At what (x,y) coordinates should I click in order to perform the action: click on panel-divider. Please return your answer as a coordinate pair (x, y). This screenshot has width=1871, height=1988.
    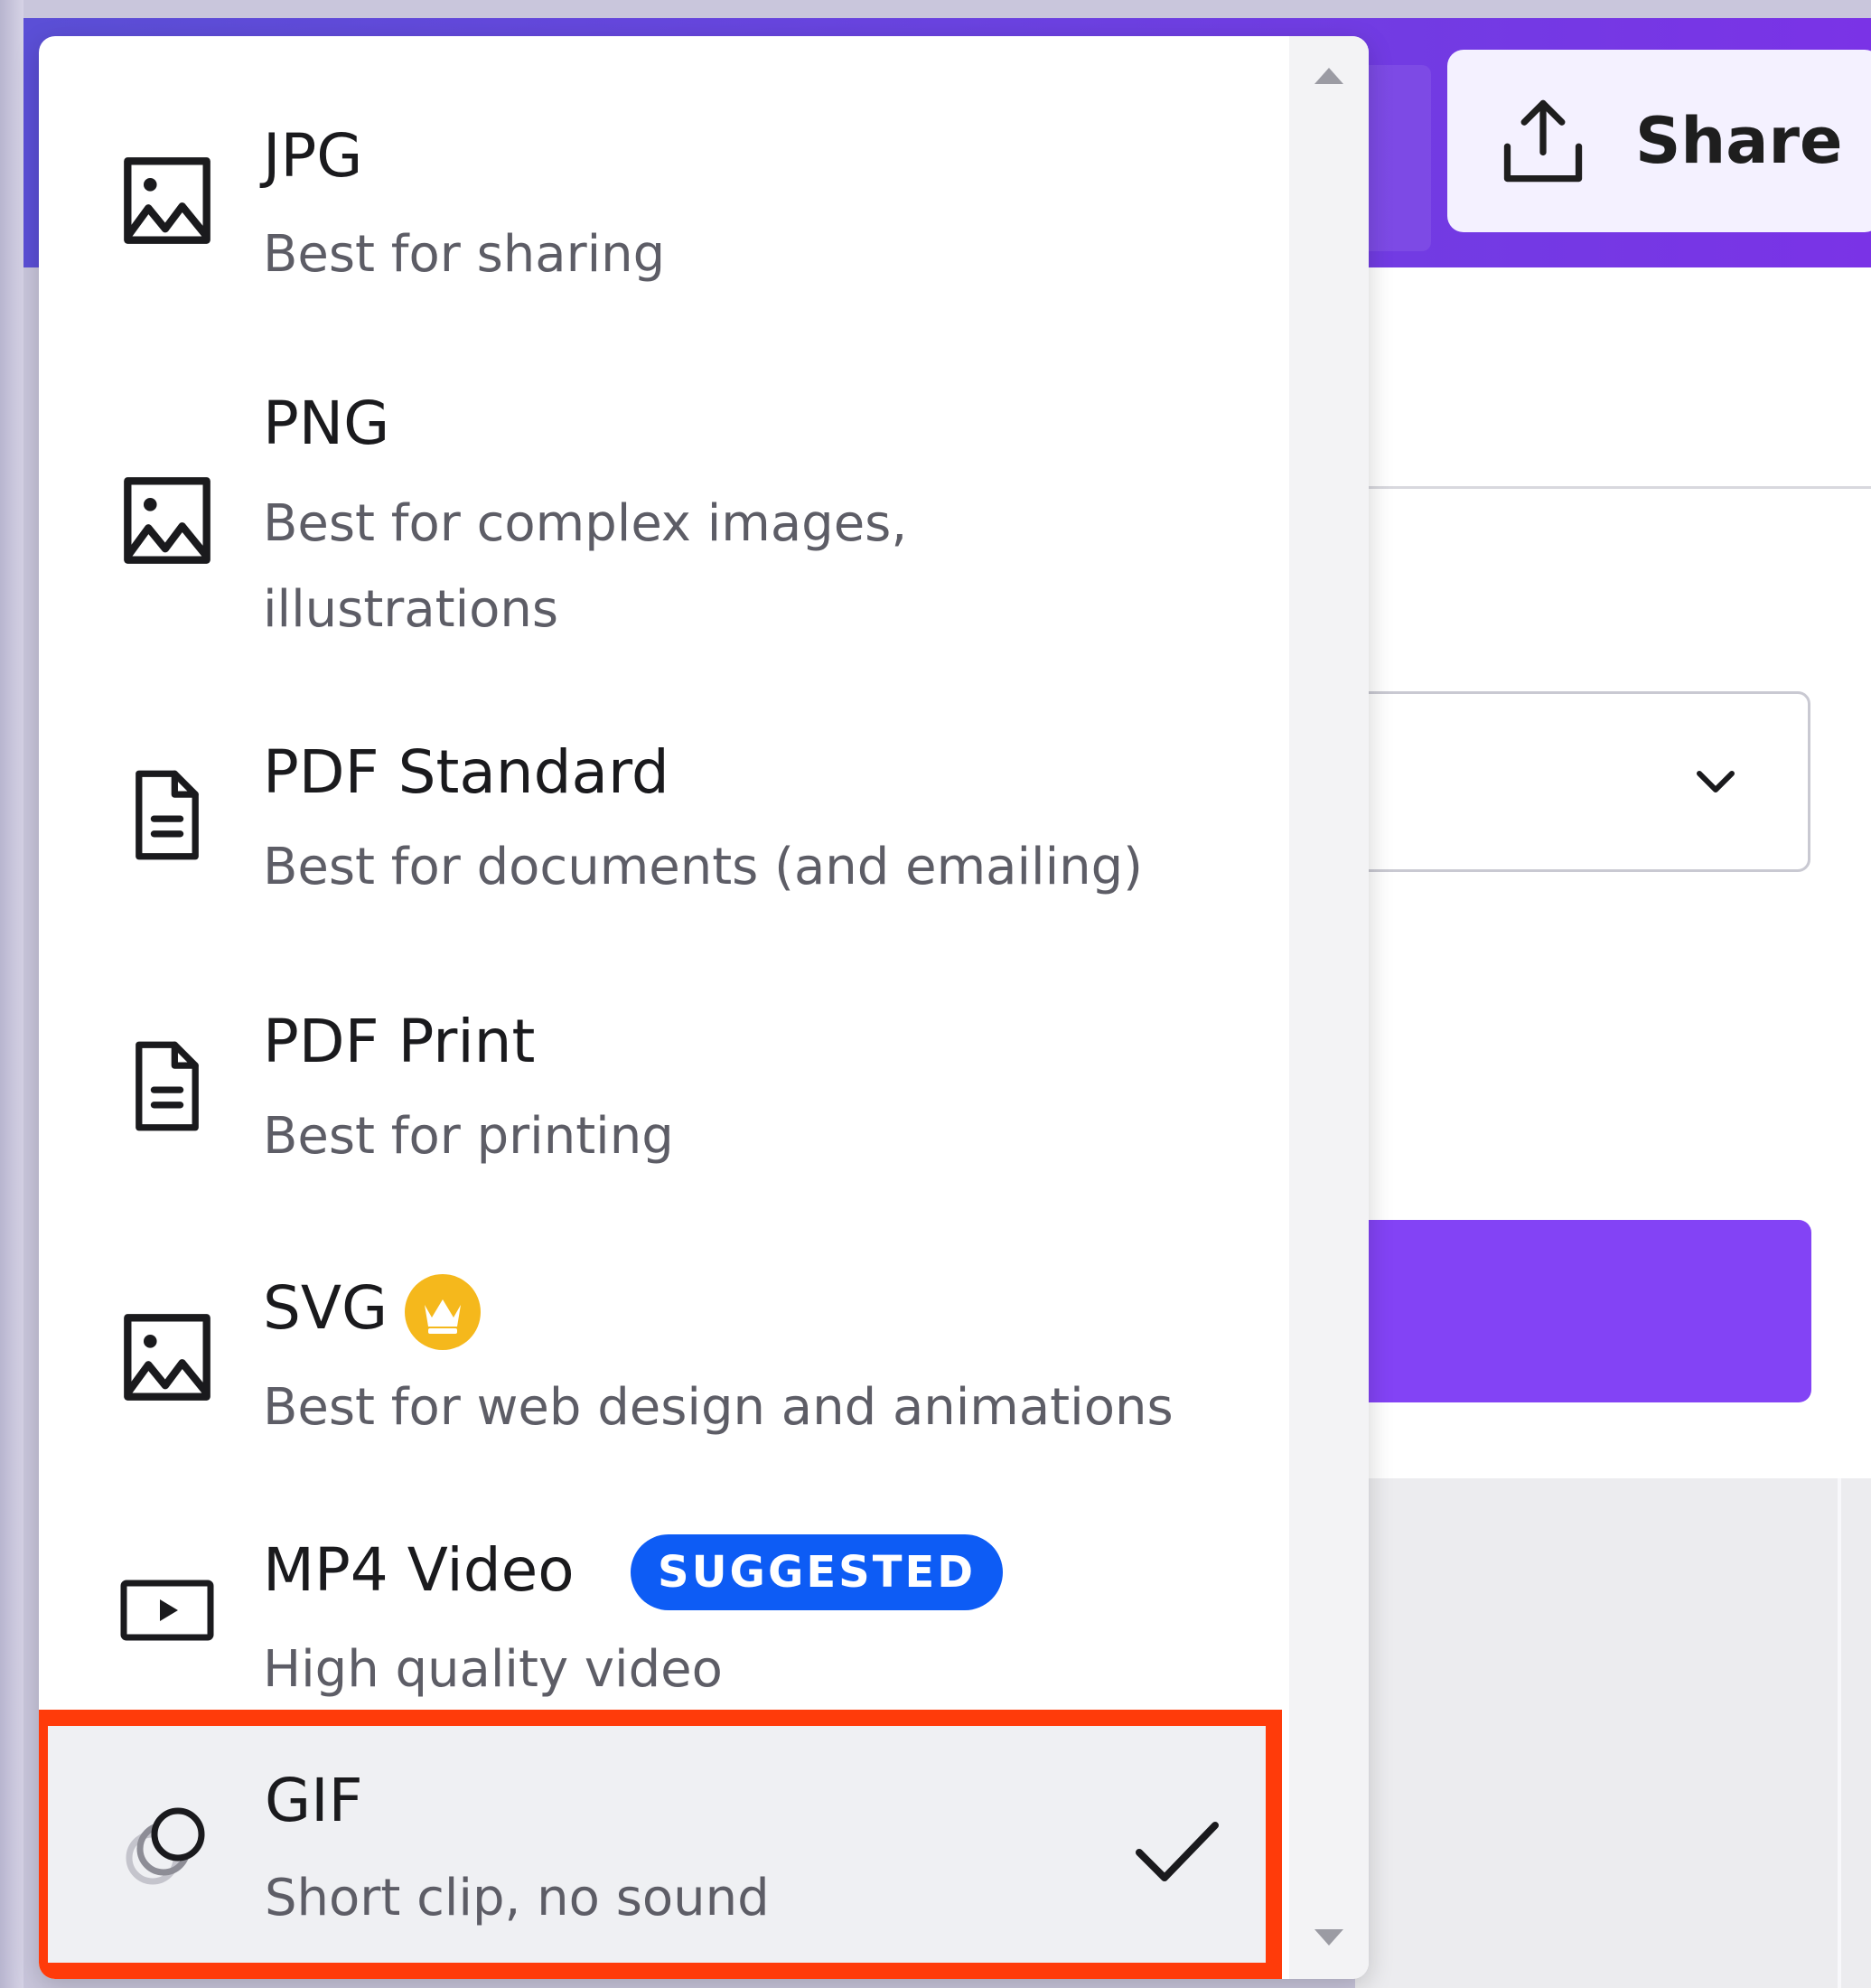
    Looking at the image, I should click on (1613, 487).